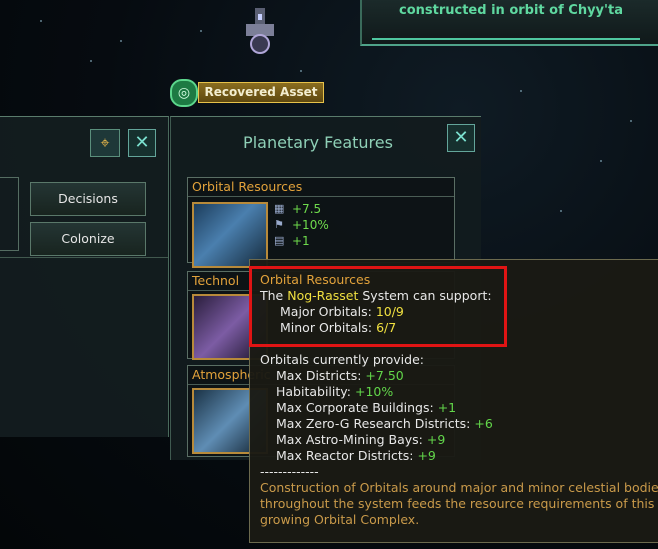 The height and width of the screenshot is (549, 658). What do you see at coordinates (9, 214) in the screenshot?
I see `panel-bracket` at bounding box center [9, 214].